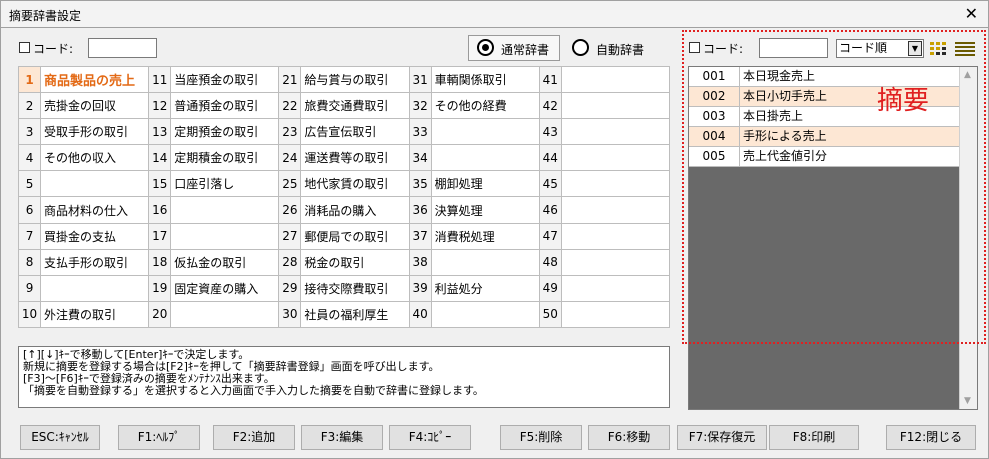  I want to click on grid-cell-number: 19, so click(160, 288).